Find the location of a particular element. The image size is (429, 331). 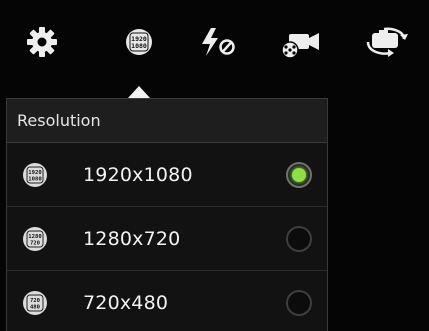

toolbar-res-bottom-text: 1080 is located at coordinates (139, 46).